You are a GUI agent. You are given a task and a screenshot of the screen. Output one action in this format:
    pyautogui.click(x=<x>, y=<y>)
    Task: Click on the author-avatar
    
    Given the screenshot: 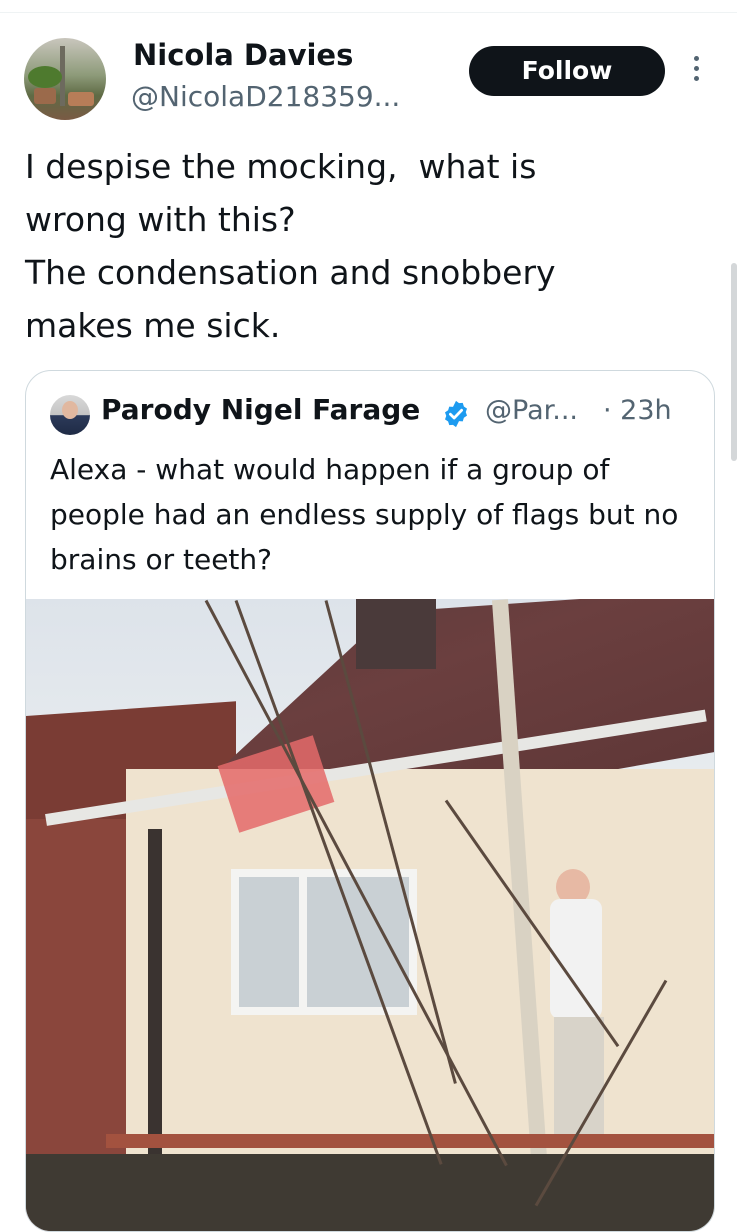 What is the action you would take?
    pyautogui.click(x=65, y=79)
    